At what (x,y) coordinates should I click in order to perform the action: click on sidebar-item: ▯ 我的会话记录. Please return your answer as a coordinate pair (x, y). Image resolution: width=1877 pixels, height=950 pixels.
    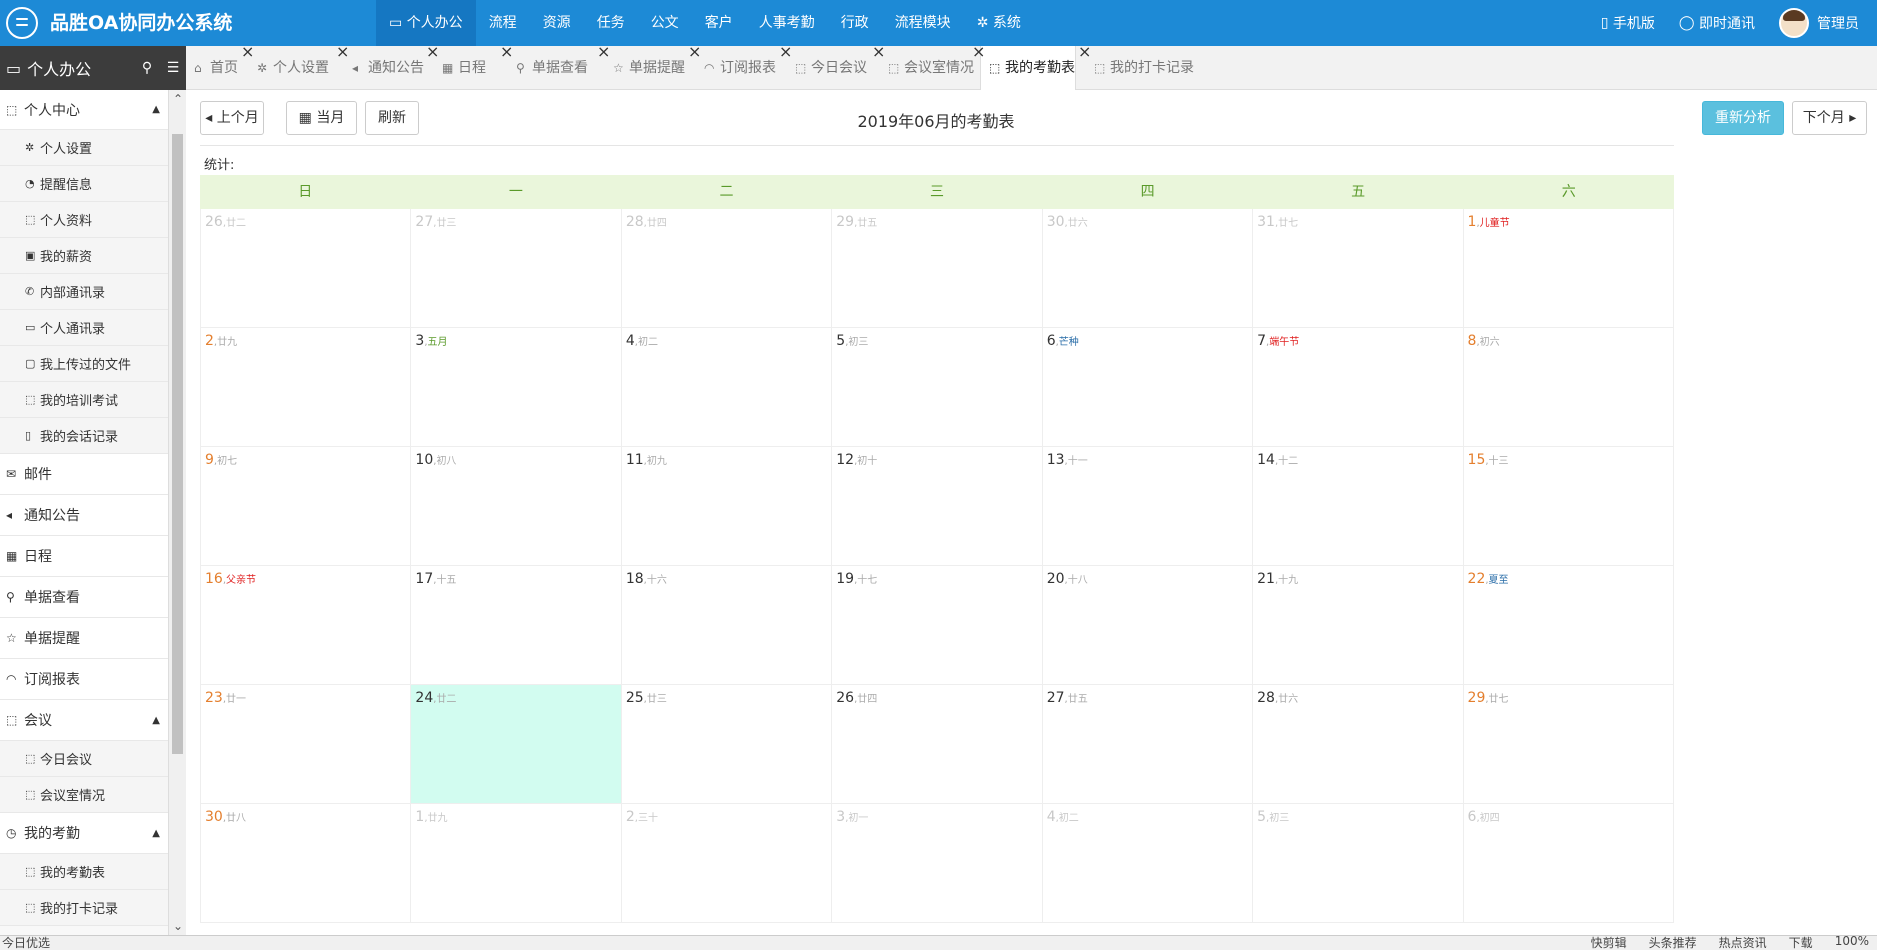
    Looking at the image, I should click on (84, 436).